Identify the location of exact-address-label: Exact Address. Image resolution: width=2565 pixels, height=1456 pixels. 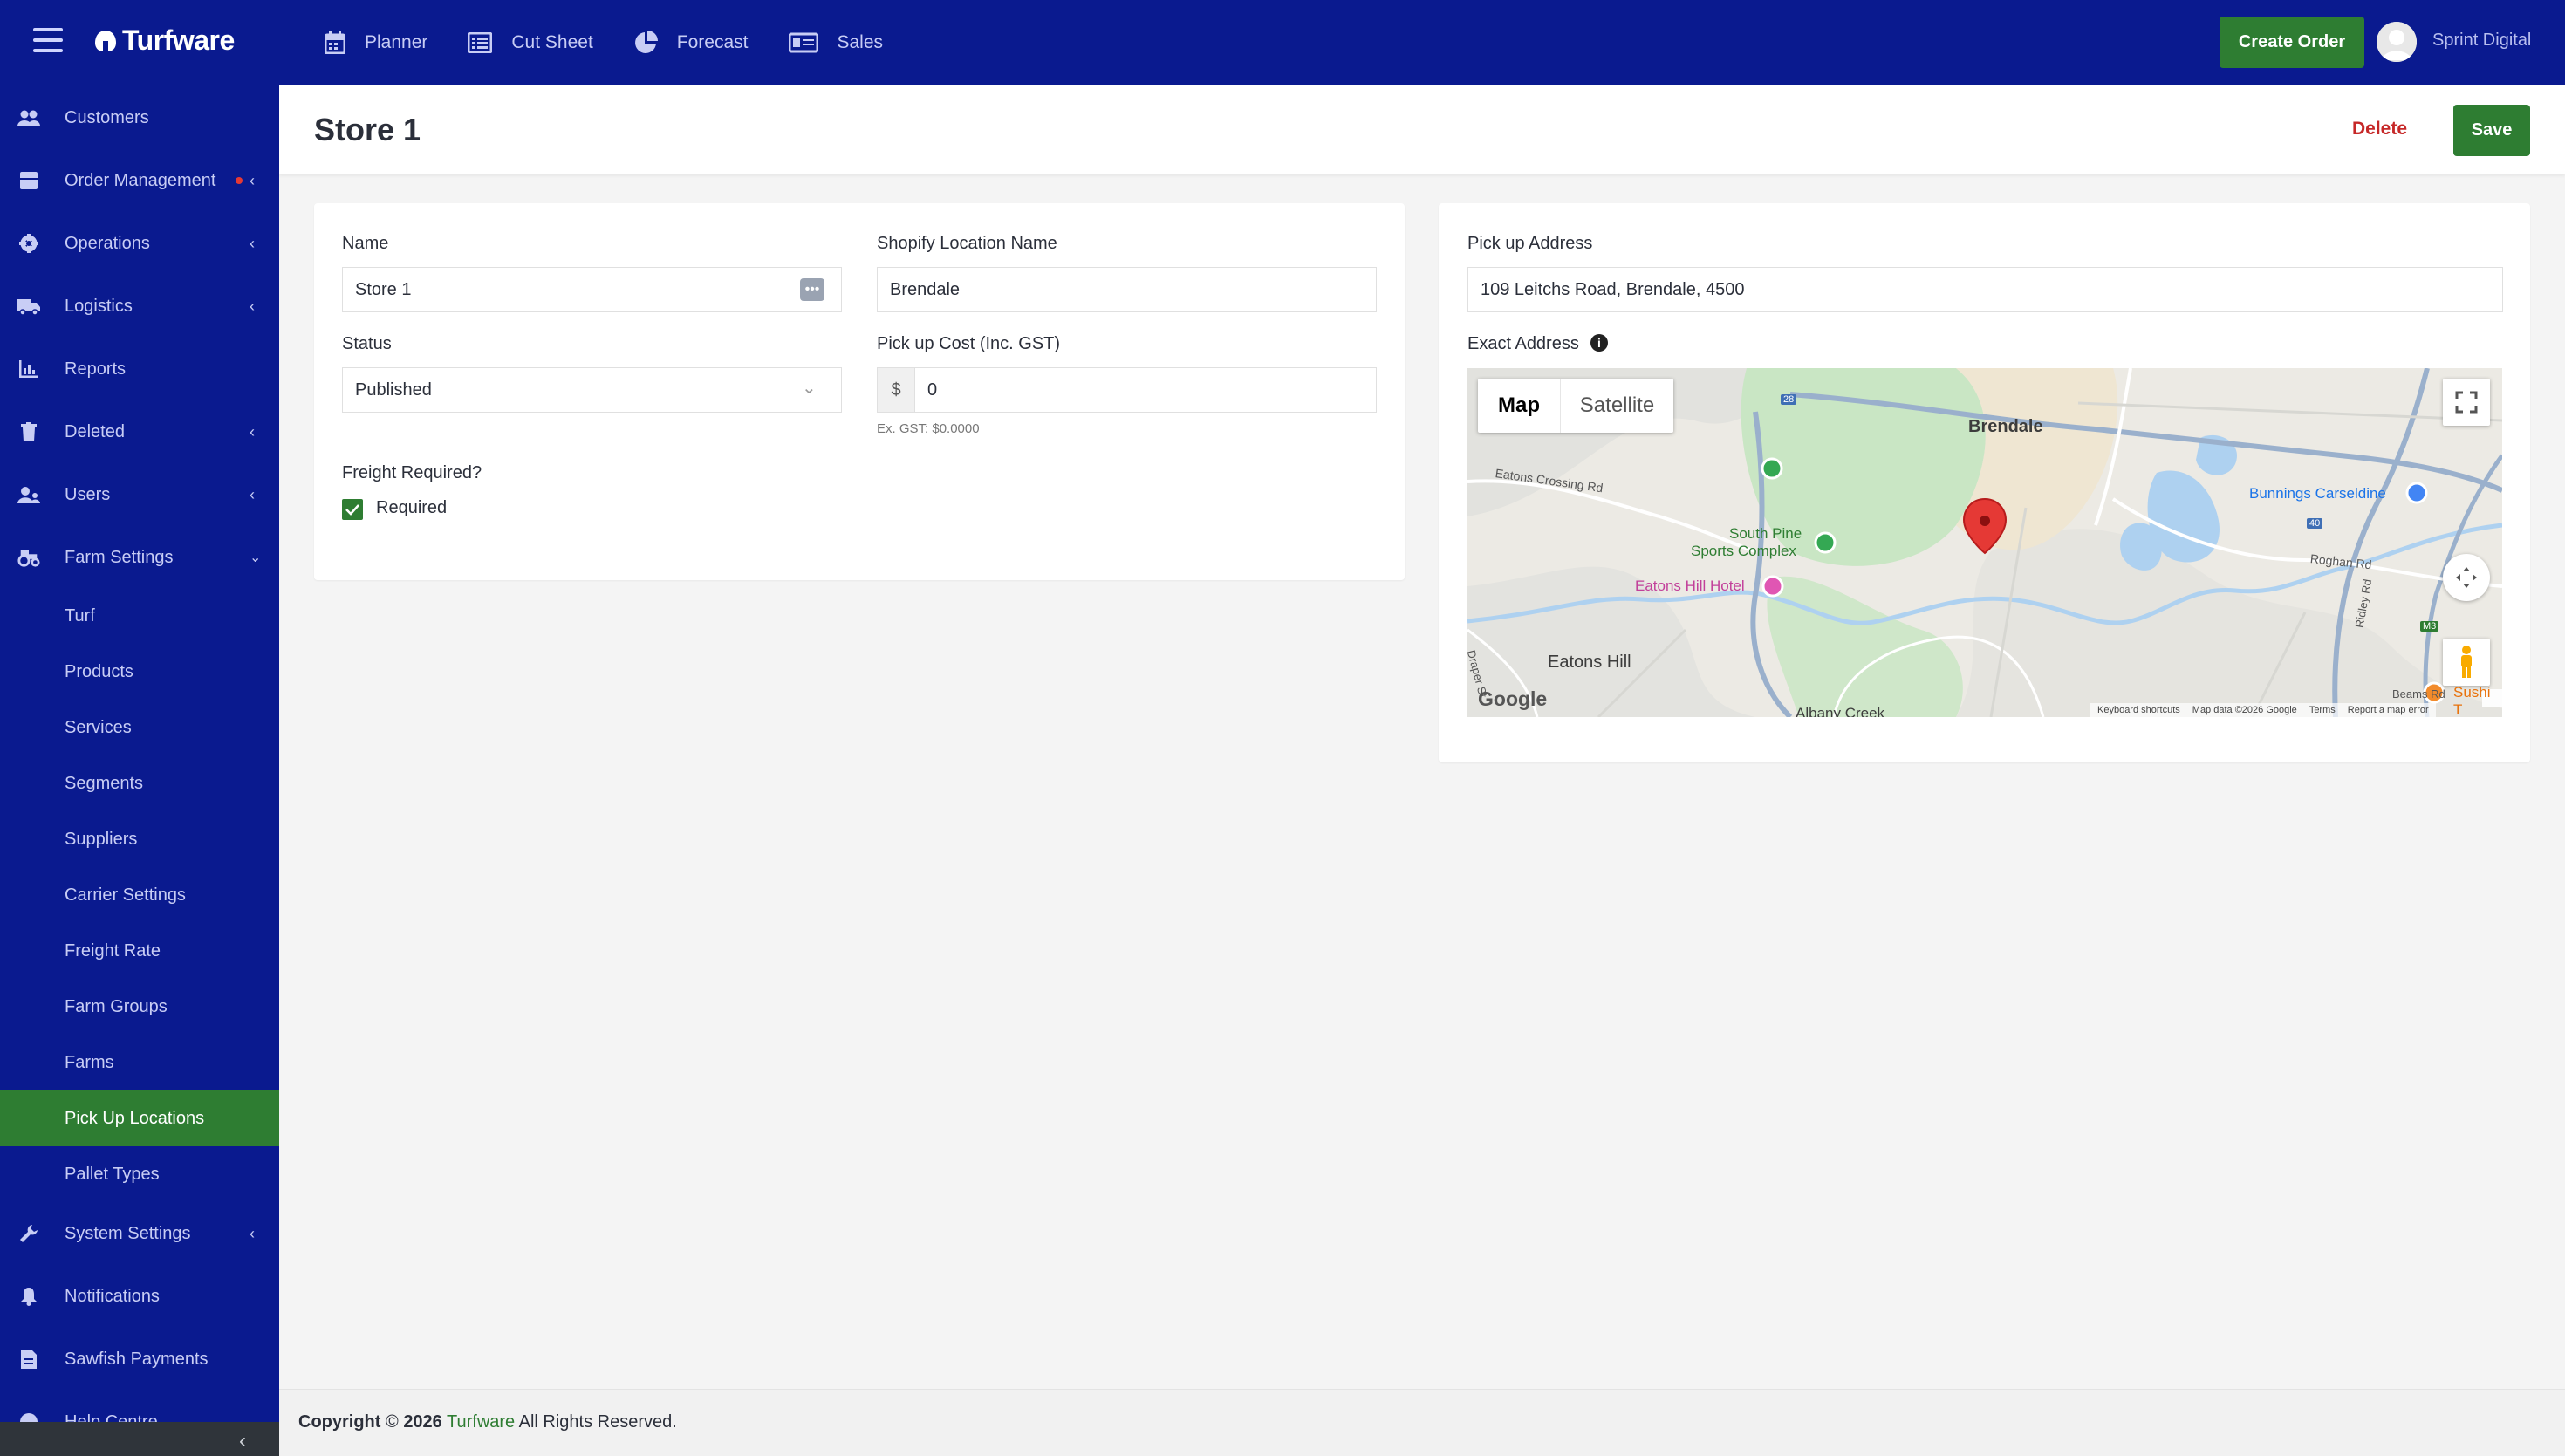
(1523, 343).